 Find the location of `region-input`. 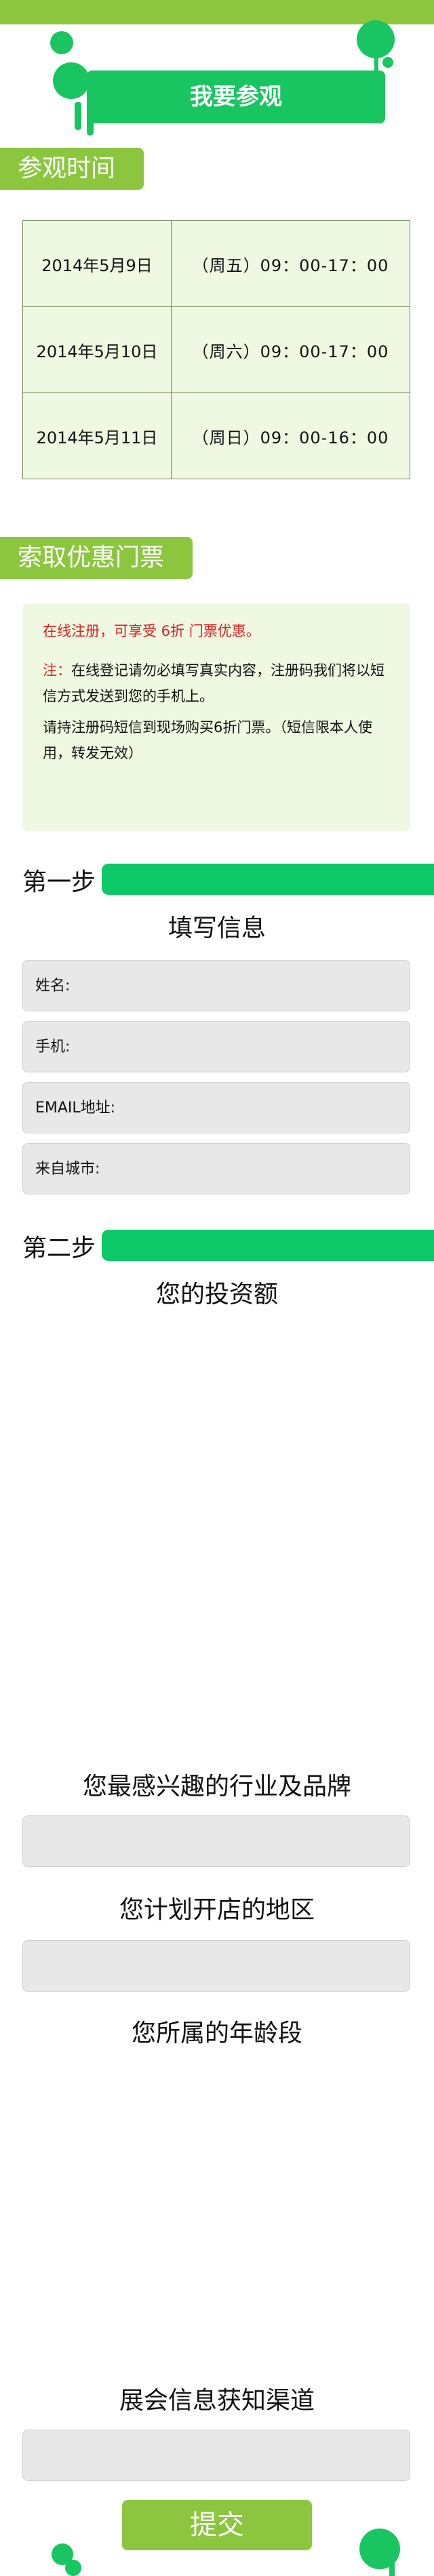

region-input is located at coordinates (216, 1966).